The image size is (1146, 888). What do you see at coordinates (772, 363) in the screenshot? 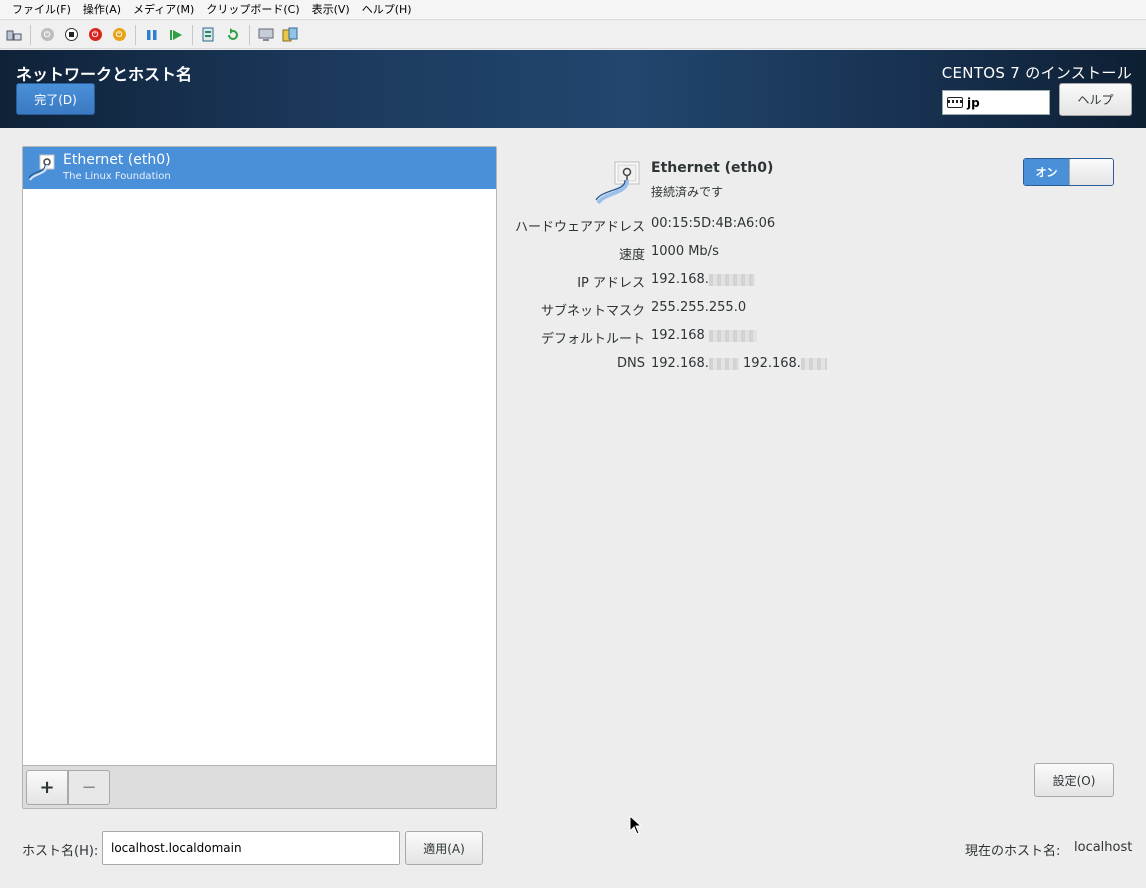
I see `dns-value-2: 192.168.` at bounding box center [772, 363].